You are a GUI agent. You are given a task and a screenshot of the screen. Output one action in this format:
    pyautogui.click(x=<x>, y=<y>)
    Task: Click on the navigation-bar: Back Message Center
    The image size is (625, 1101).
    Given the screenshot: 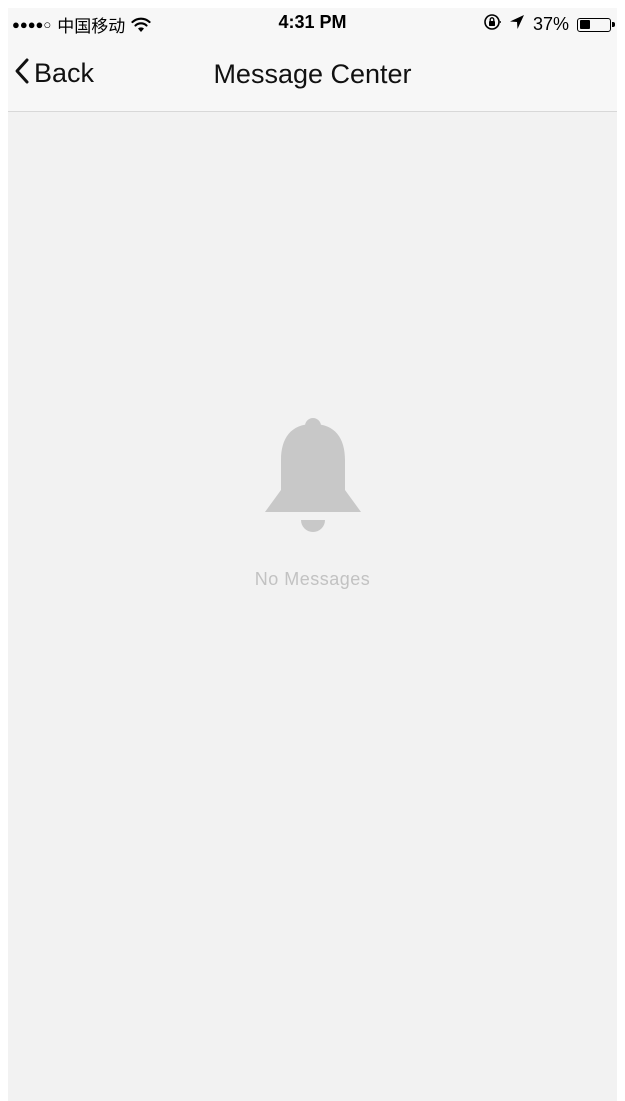 What is the action you would take?
    pyautogui.click(x=312, y=74)
    